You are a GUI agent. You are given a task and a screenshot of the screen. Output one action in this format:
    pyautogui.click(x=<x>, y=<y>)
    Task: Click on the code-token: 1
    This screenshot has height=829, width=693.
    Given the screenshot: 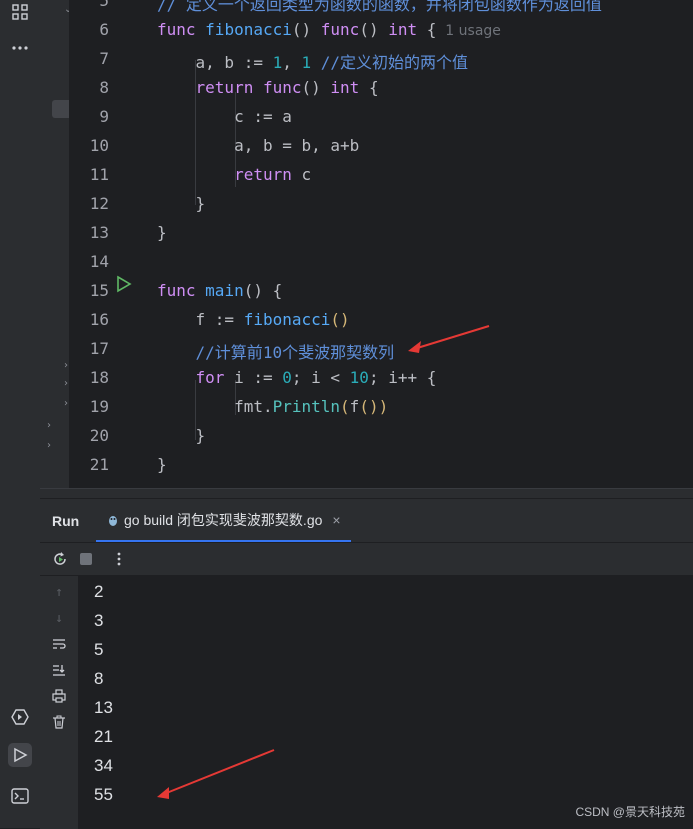 What is the action you would take?
    pyautogui.click(x=306, y=62)
    